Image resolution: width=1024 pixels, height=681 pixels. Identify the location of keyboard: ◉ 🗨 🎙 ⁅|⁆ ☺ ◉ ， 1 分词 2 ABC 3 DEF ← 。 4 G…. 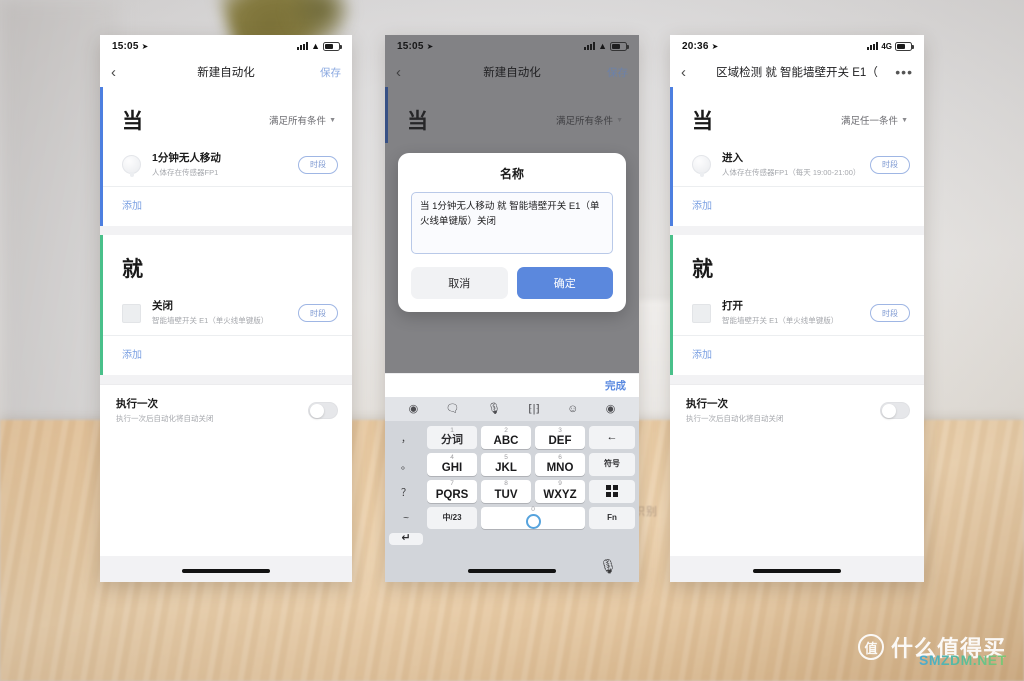
(512, 489).